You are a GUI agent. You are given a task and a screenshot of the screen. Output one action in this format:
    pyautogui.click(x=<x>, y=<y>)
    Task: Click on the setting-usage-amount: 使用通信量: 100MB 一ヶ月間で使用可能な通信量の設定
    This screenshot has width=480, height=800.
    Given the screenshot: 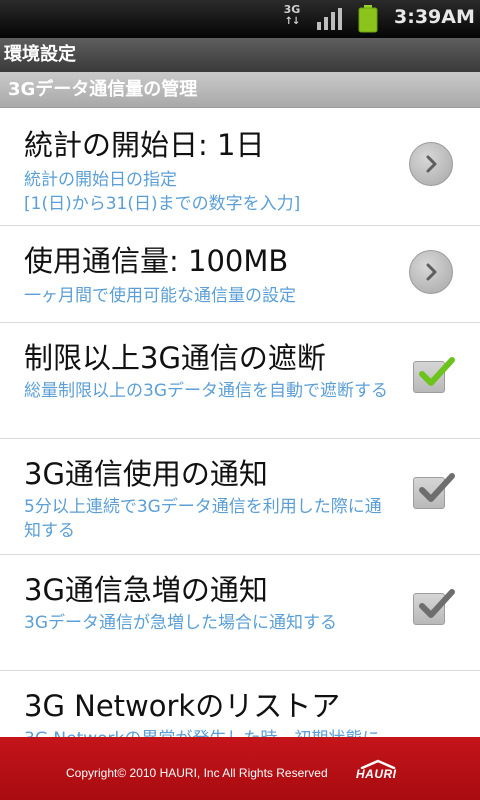 What is the action you would take?
    pyautogui.click(x=240, y=274)
    